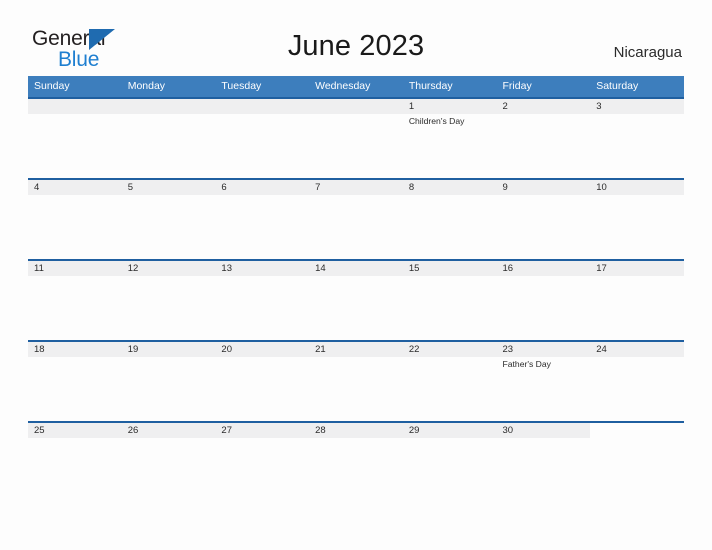  What do you see at coordinates (241, 86) in the screenshot?
I see `weekday-header-tuesday: Tuesday` at bounding box center [241, 86].